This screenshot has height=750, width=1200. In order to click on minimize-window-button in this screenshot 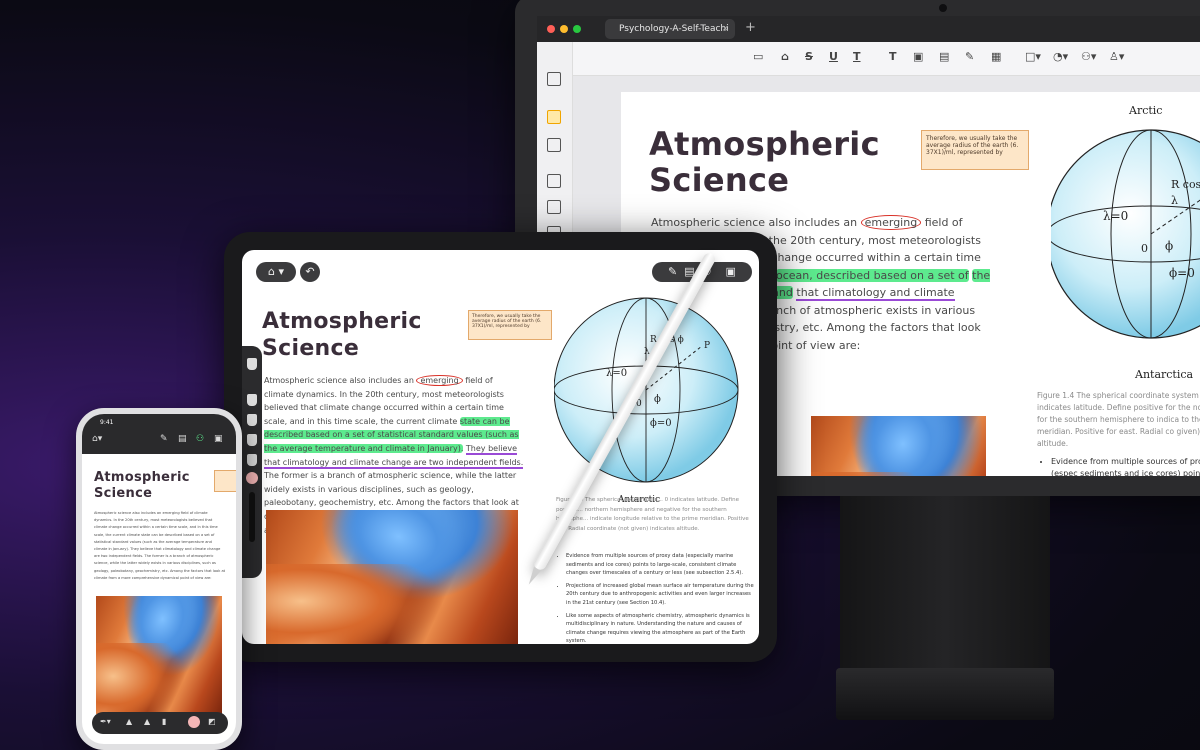, I will do `click(564, 29)`.